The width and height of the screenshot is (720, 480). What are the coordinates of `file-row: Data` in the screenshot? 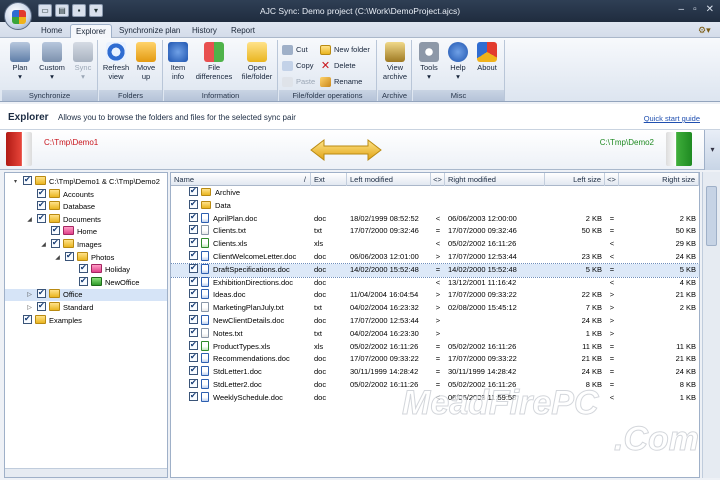 It's located at (435, 206).